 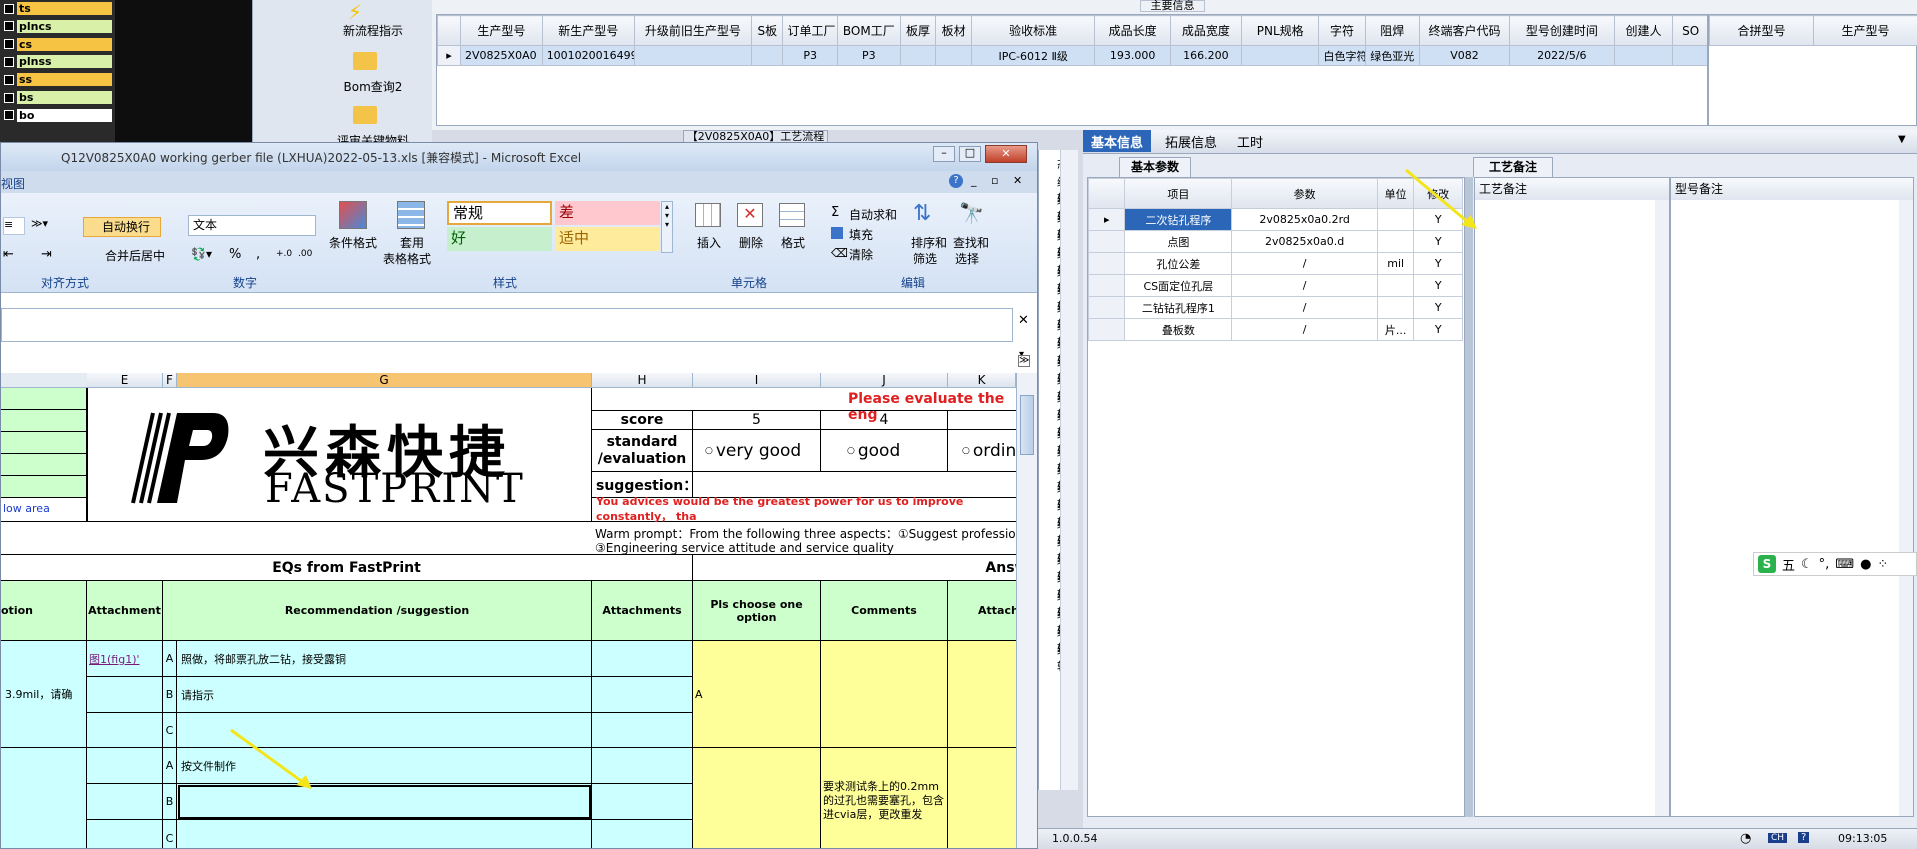 What do you see at coordinates (1562, 30) in the screenshot?
I see `column-header: 型号创建时间` at bounding box center [1562, 30].